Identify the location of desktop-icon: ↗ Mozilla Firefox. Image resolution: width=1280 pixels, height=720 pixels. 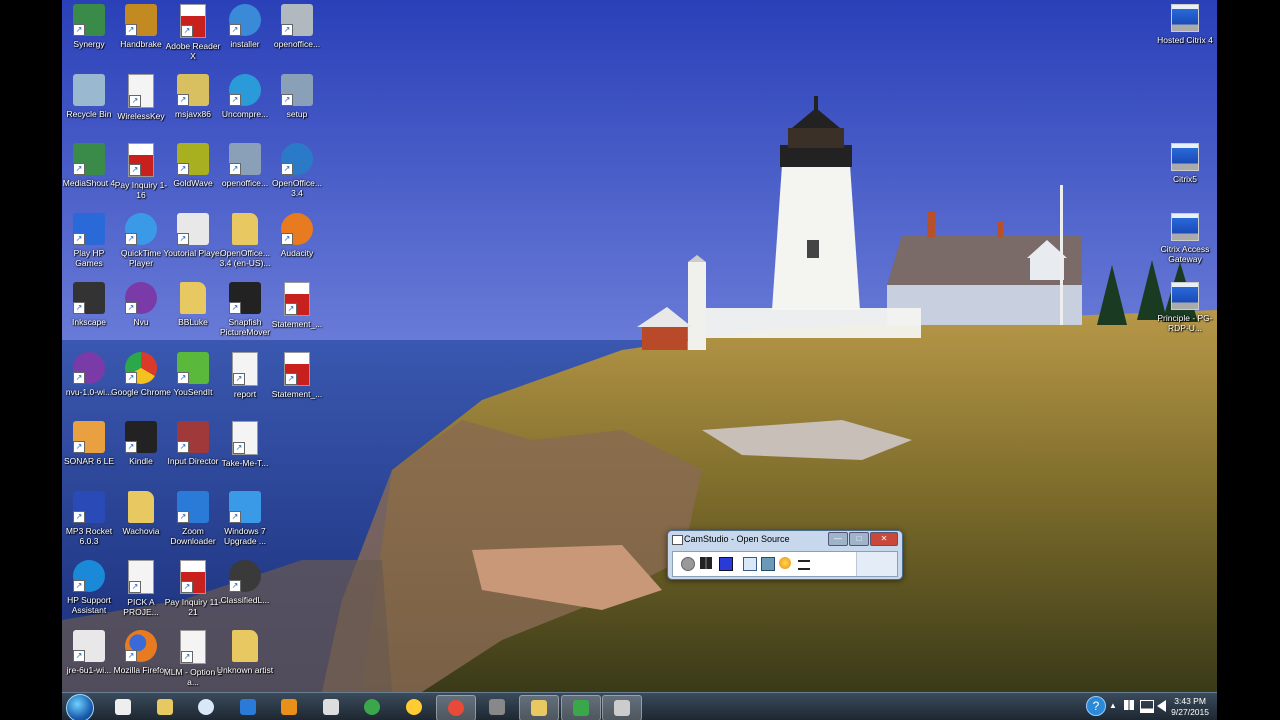
(141, 652).